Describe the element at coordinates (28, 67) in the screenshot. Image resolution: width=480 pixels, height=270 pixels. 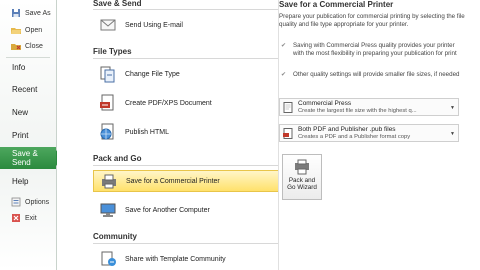
I see `sidebar-item-info: Info` at that location.